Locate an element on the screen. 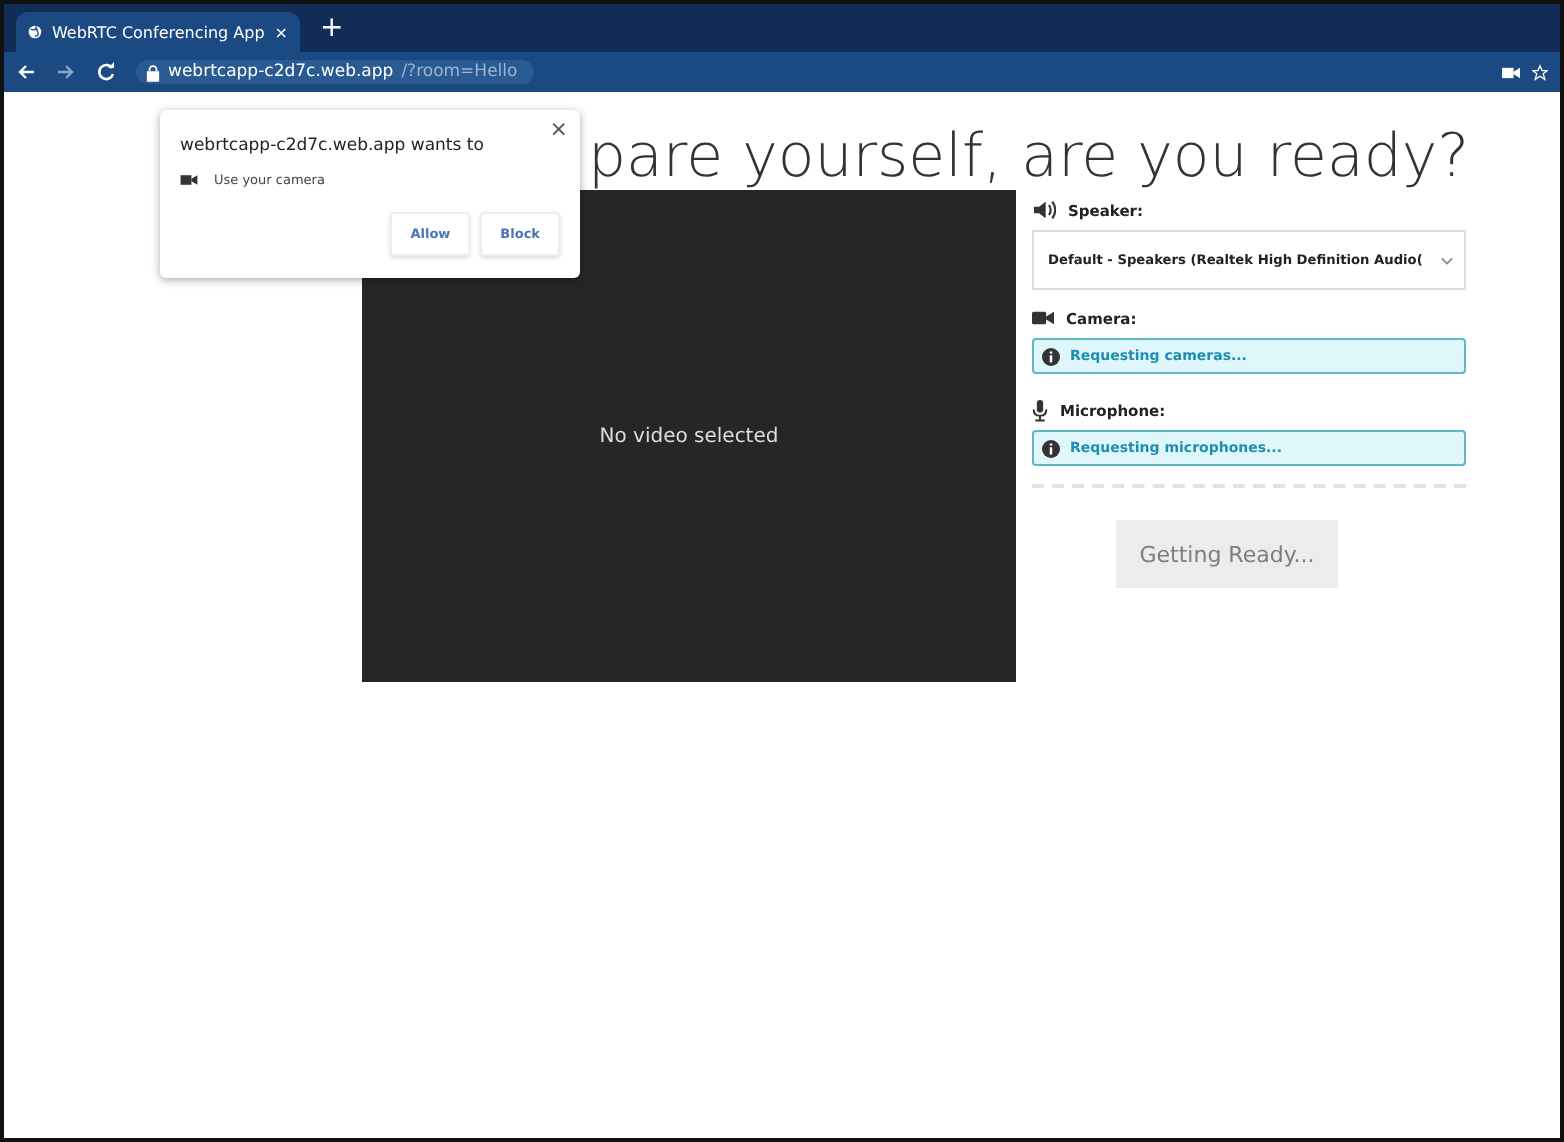  chevron-icon is located at coordinates (1447, 260).